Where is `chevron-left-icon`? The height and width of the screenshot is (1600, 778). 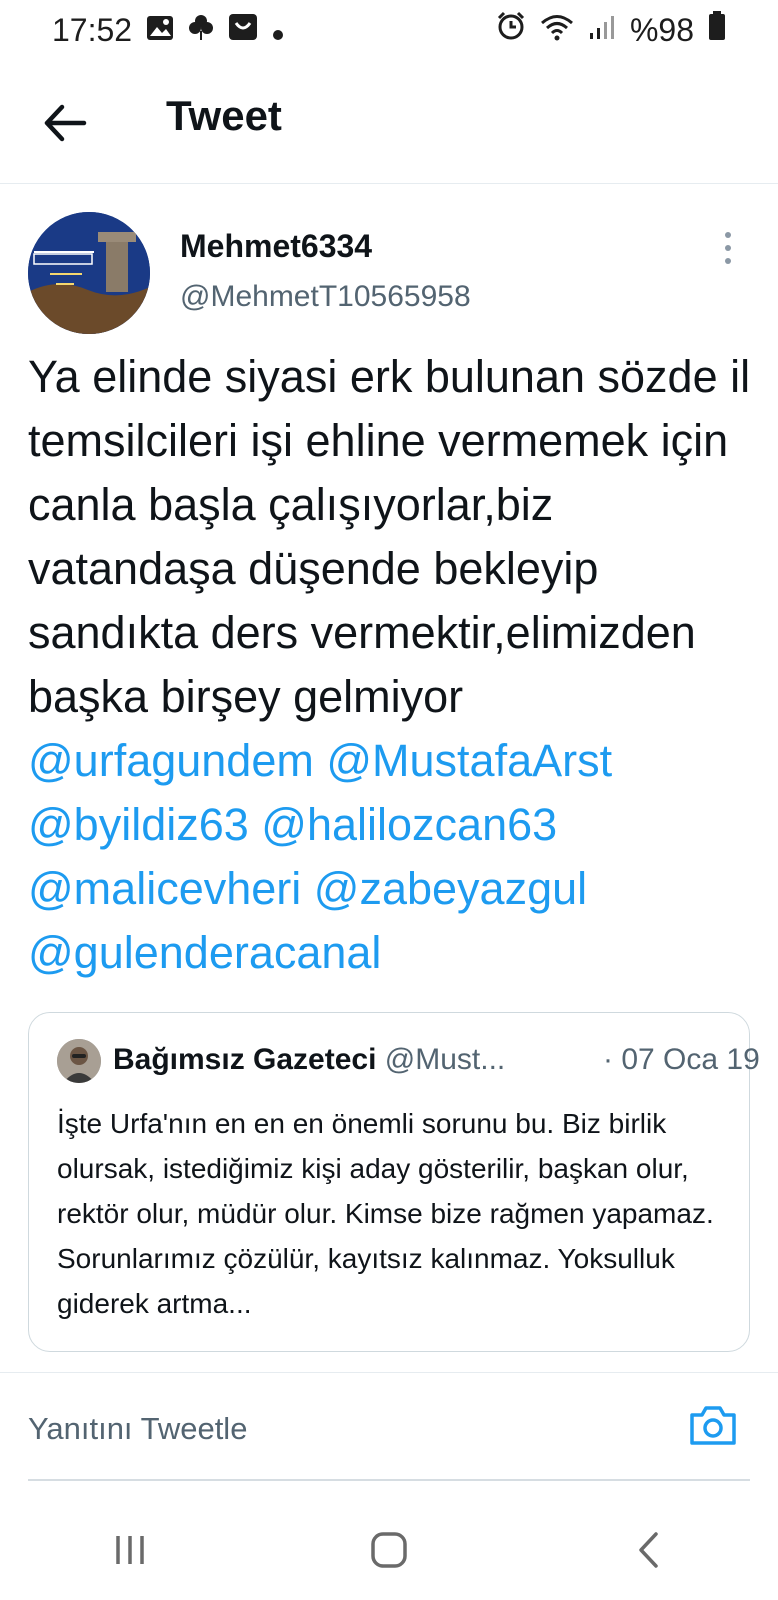
chevron-left-icon is located at coordinates (649, 1550).